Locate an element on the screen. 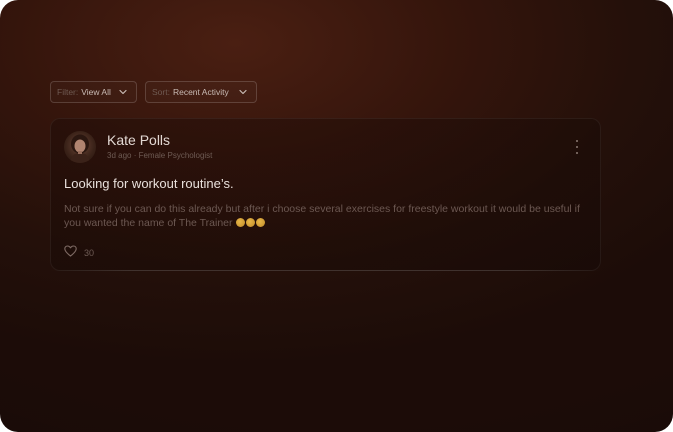  emoji-group is located at coordinates (250, 223).